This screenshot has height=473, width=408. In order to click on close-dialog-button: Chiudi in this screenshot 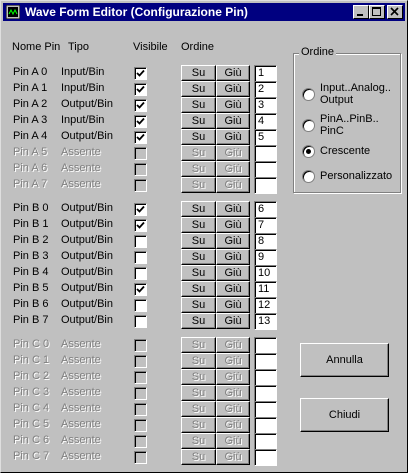, I will do `click(344, 415)`.